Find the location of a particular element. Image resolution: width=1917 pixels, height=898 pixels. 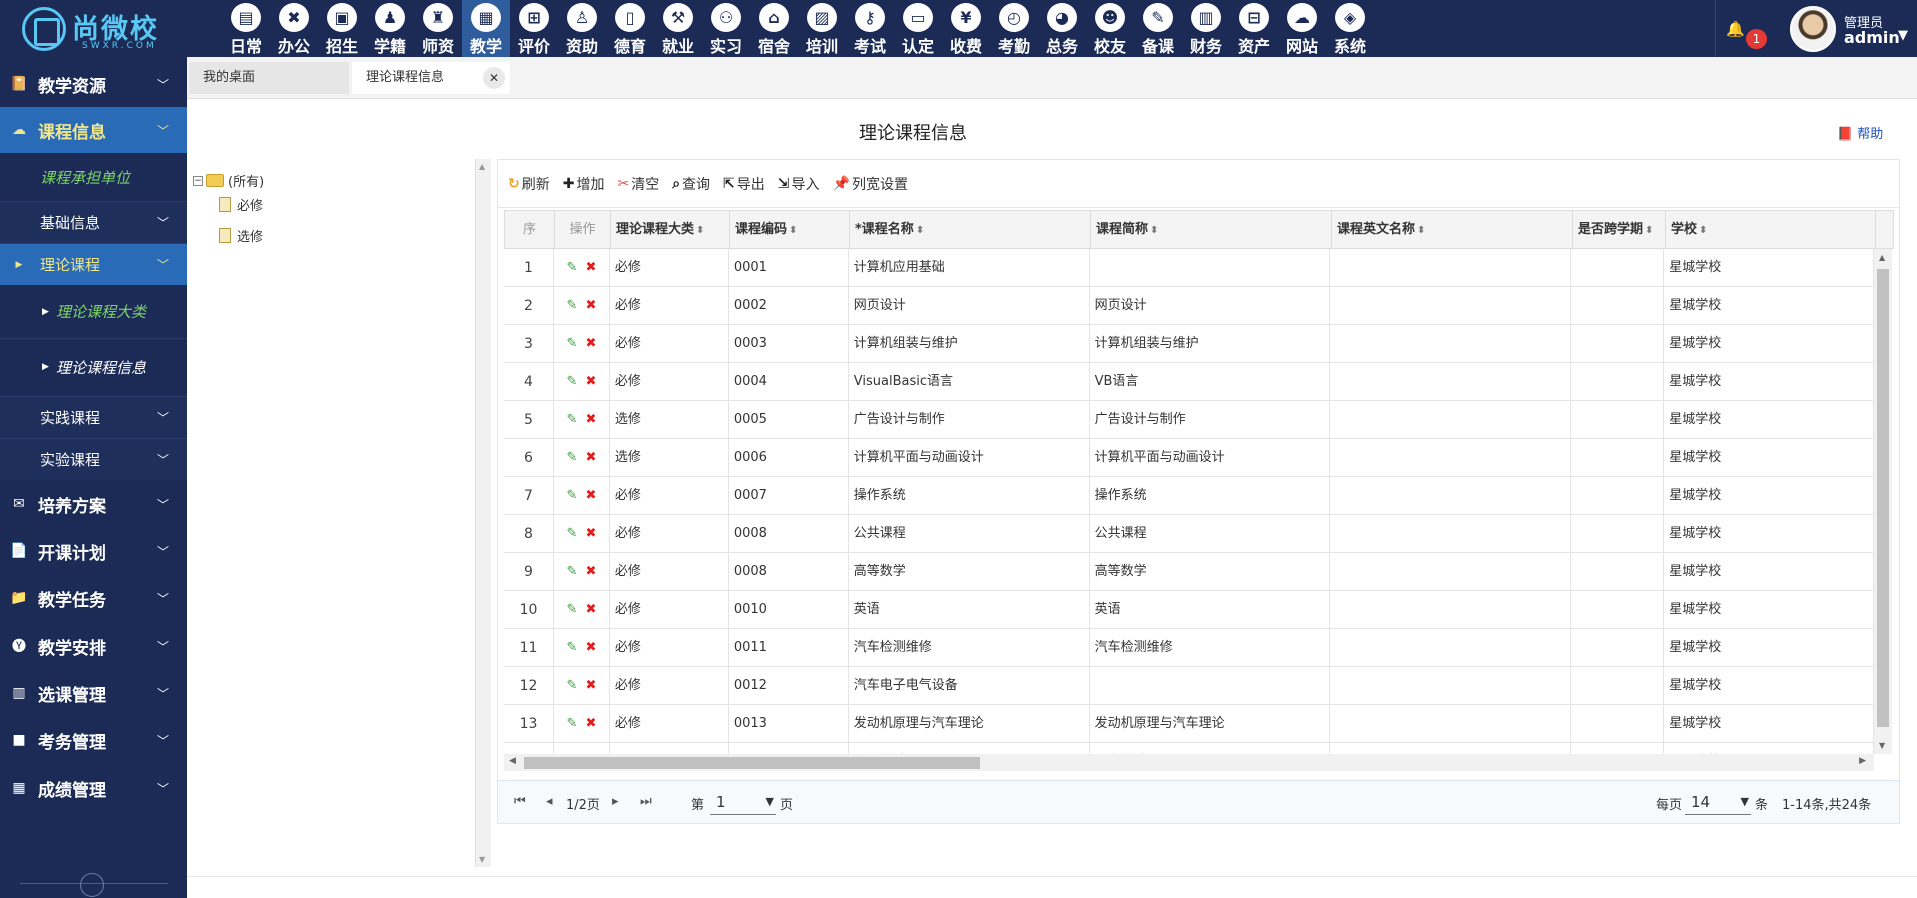

toolbar-button-1: ✚ 增加 is located at coordinates (584, 184).